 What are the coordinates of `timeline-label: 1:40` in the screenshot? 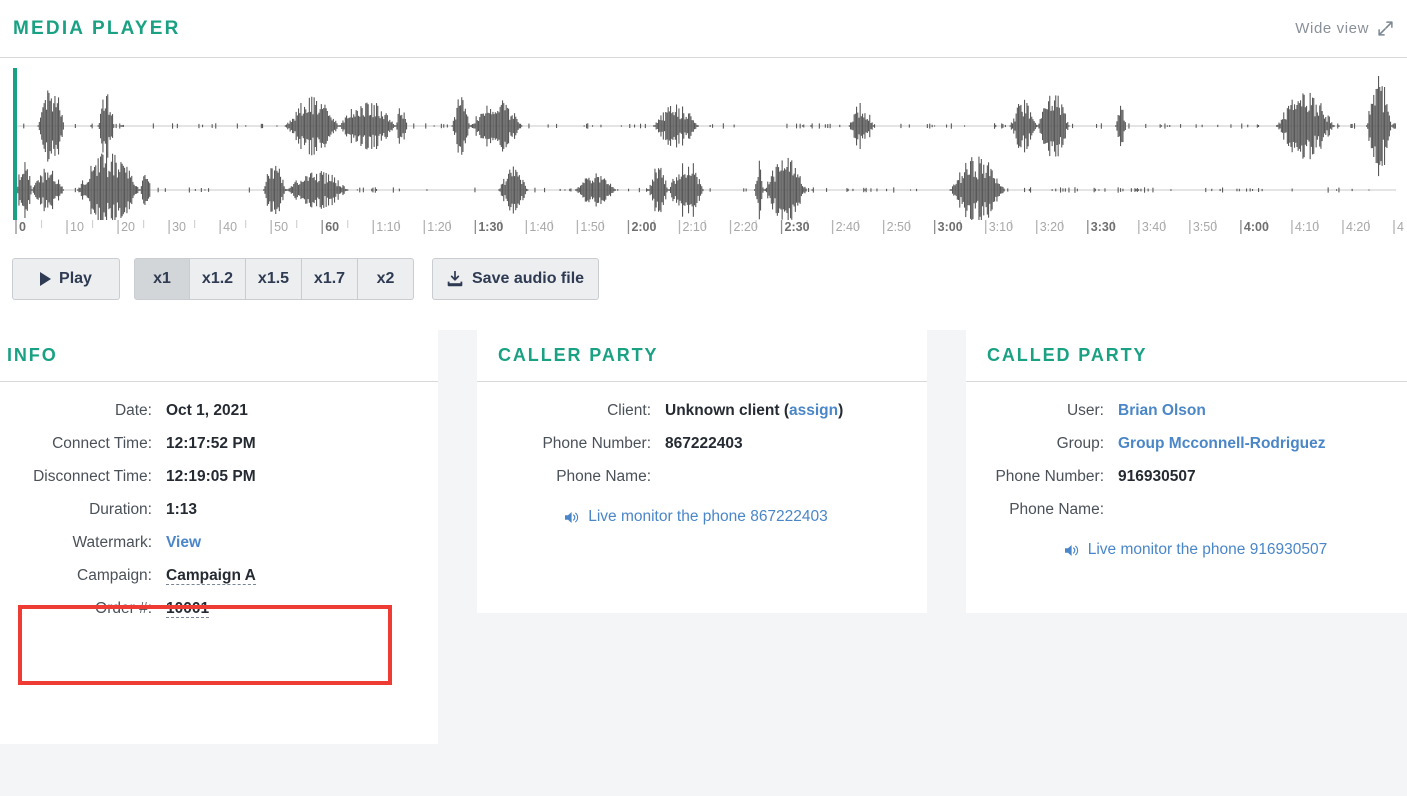 It's located at (541, 227).